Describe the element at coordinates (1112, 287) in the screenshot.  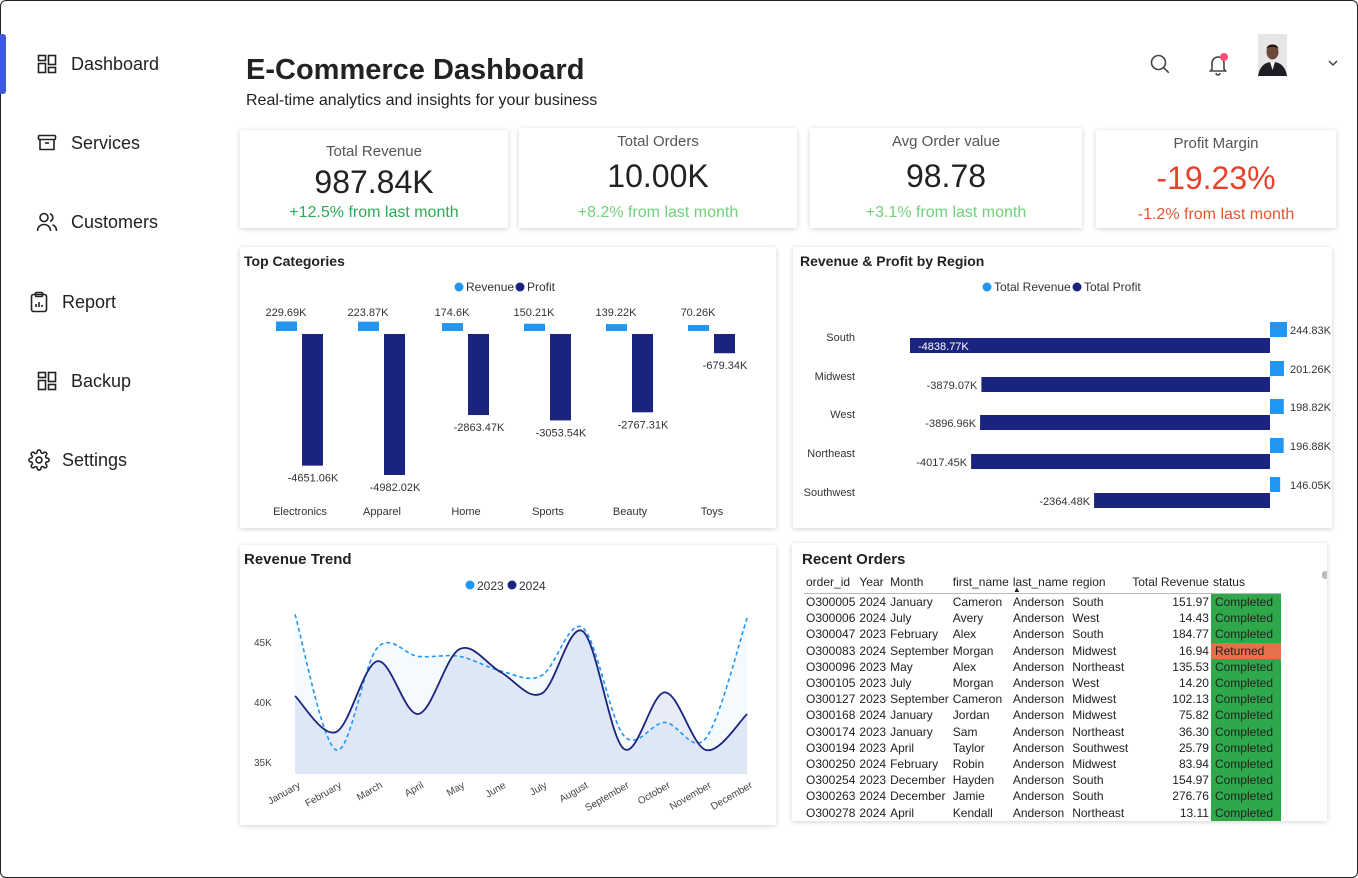
I see `legend-label-total-profit: Total Profit` at that location.